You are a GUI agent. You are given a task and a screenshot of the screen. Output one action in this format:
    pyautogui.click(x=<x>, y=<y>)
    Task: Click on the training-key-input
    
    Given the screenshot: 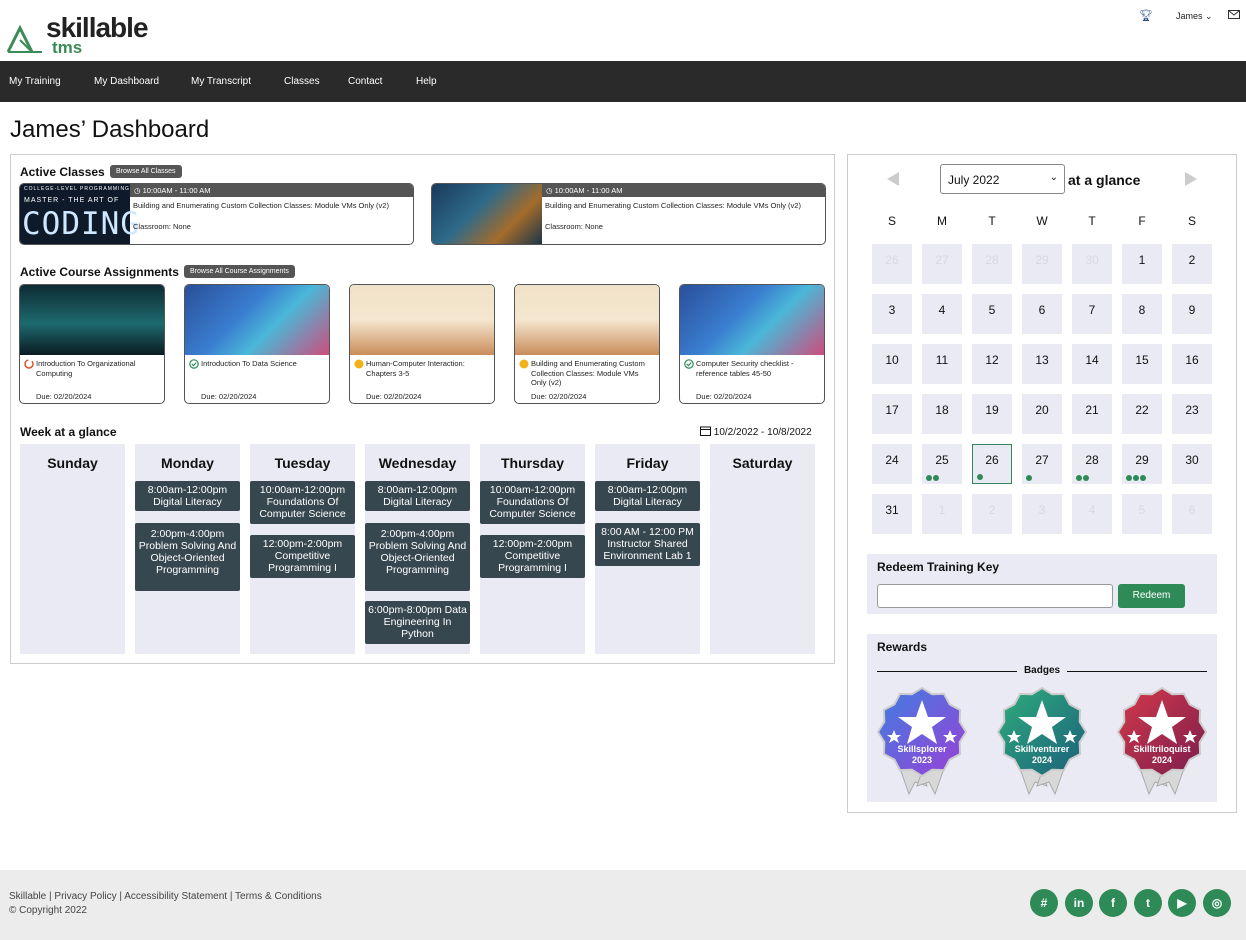 What is the action you would take?
    pyautogui.click(x=995, y=596)
    